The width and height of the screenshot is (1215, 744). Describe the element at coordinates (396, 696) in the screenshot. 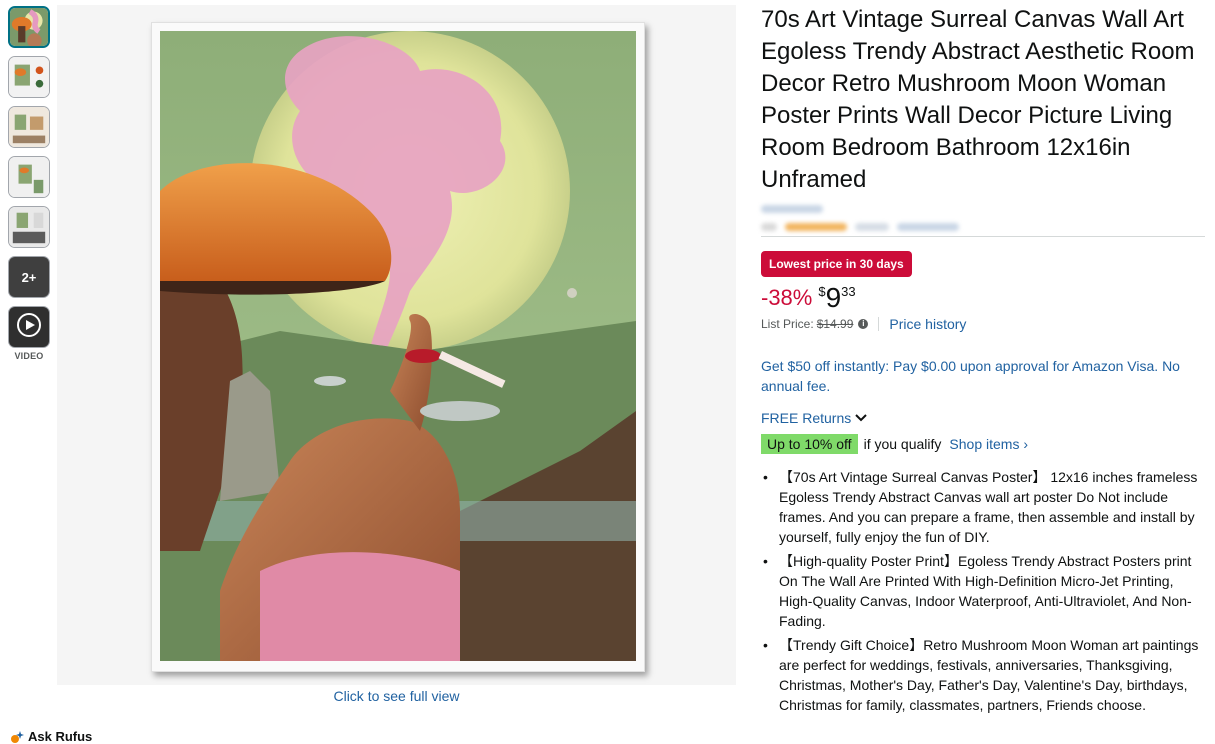

I see `click-full-view-link: Click to see full view` at that location.